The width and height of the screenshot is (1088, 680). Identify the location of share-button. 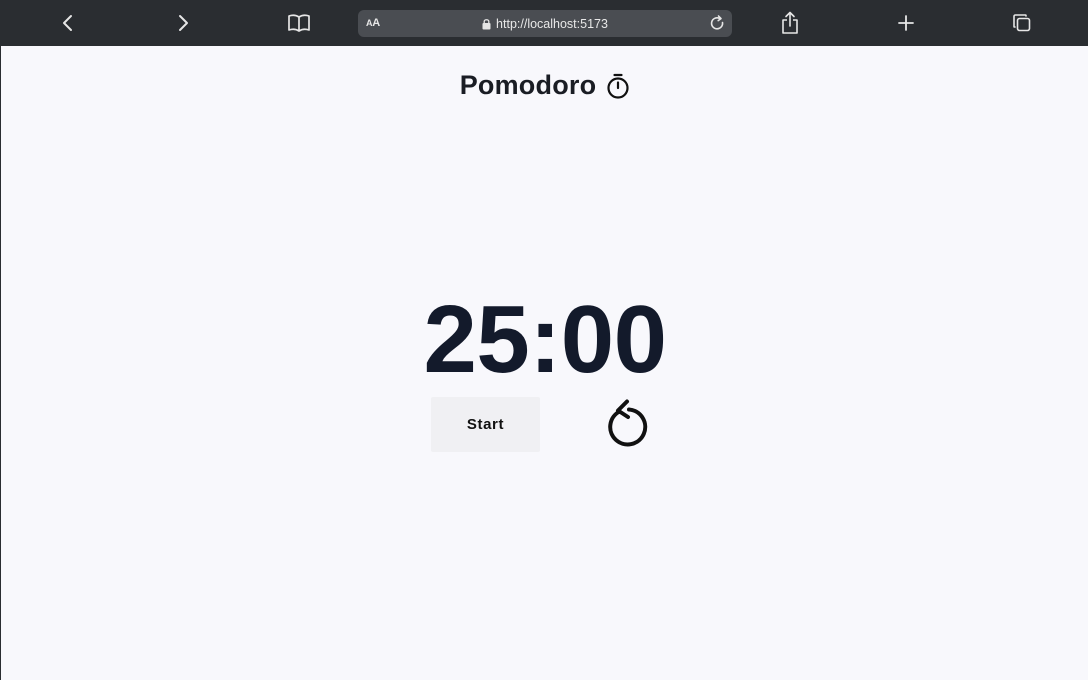
(790, 23).